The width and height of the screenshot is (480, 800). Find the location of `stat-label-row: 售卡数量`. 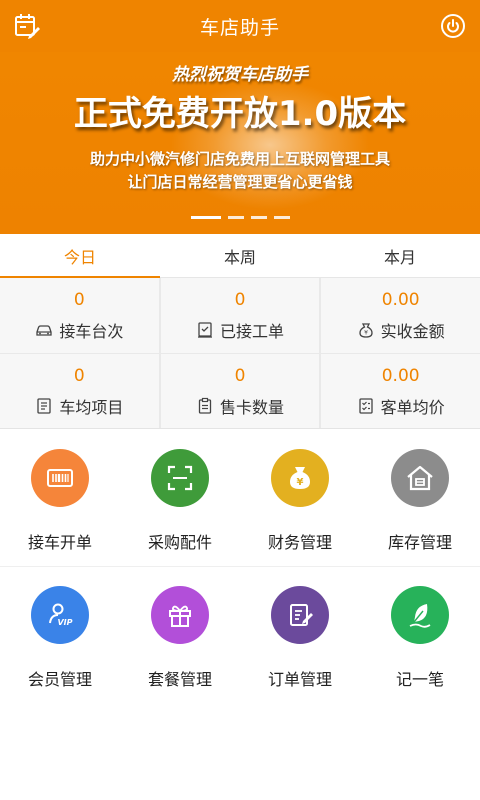

stat-label-row: 售卡数量 is located at coordinates (240, 406).